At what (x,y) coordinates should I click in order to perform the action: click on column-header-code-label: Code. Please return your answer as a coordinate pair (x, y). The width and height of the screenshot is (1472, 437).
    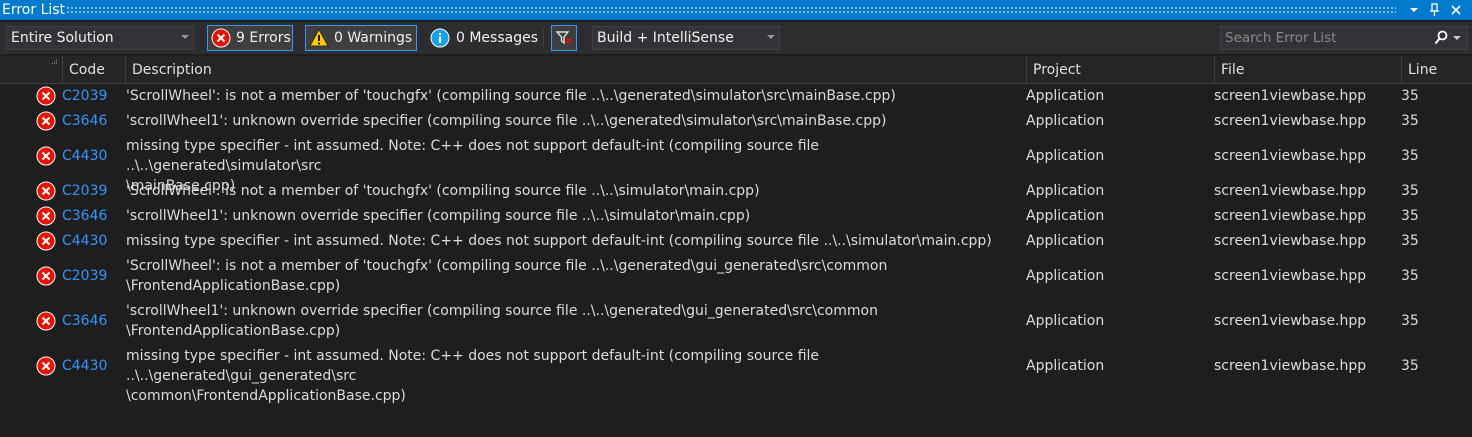
    Looking at the image, I should click on (87, 70).